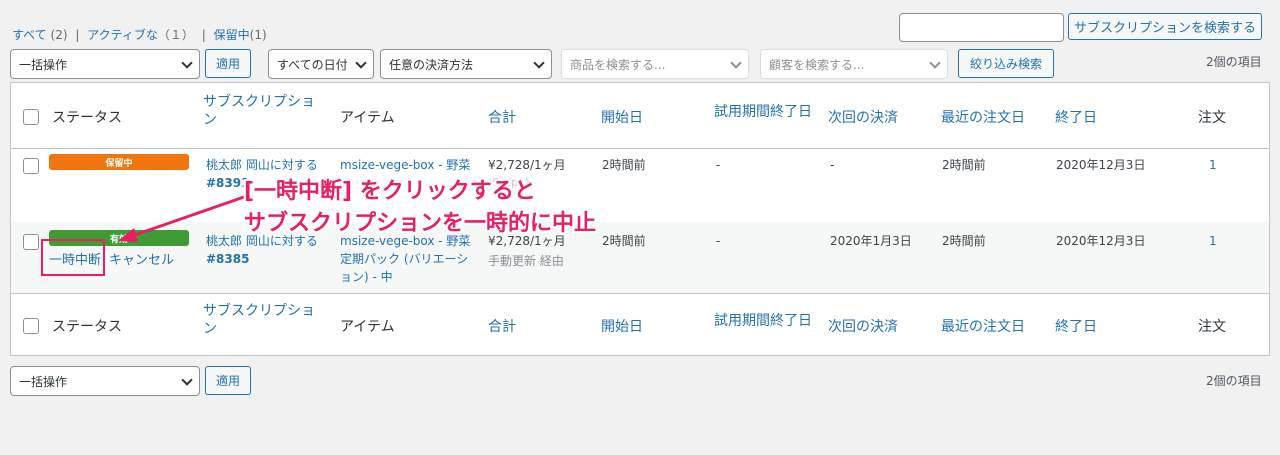  I want to click on annotation-text-line2: サブスクリプションを一時的に中止, so click(420, 223).